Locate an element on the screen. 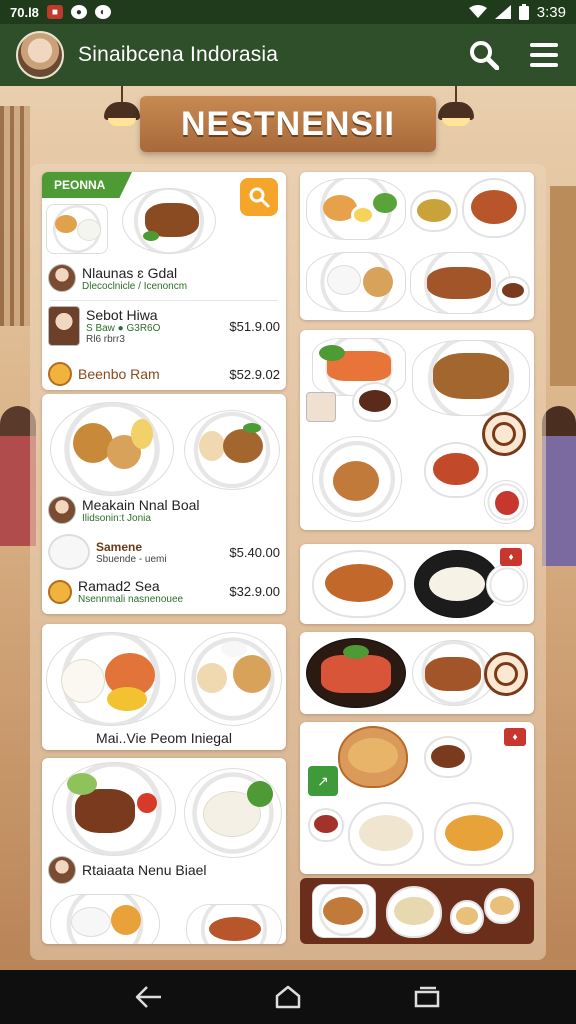  home-button is located at coordinates (288, 997).